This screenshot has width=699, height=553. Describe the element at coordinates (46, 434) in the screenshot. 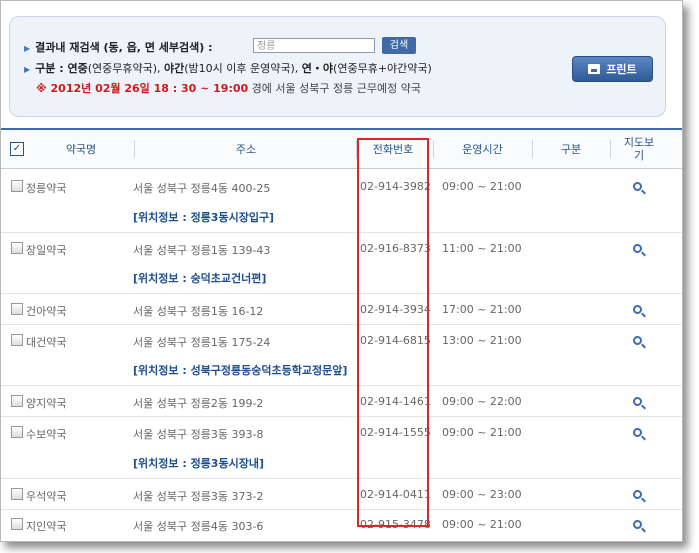

I see `pharmacy-name: 수보약국` at that location.